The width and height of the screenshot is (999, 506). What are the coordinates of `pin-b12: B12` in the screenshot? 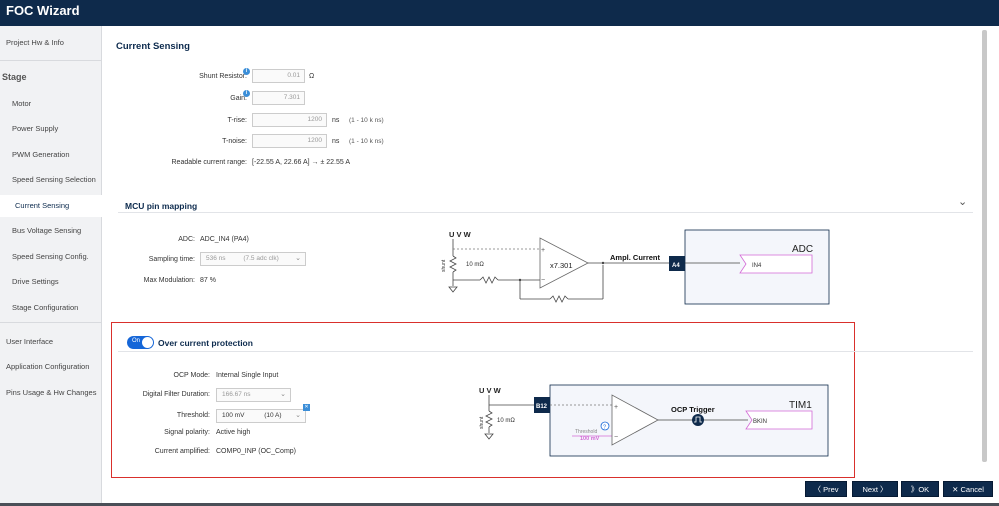 It's located at (542, 407).